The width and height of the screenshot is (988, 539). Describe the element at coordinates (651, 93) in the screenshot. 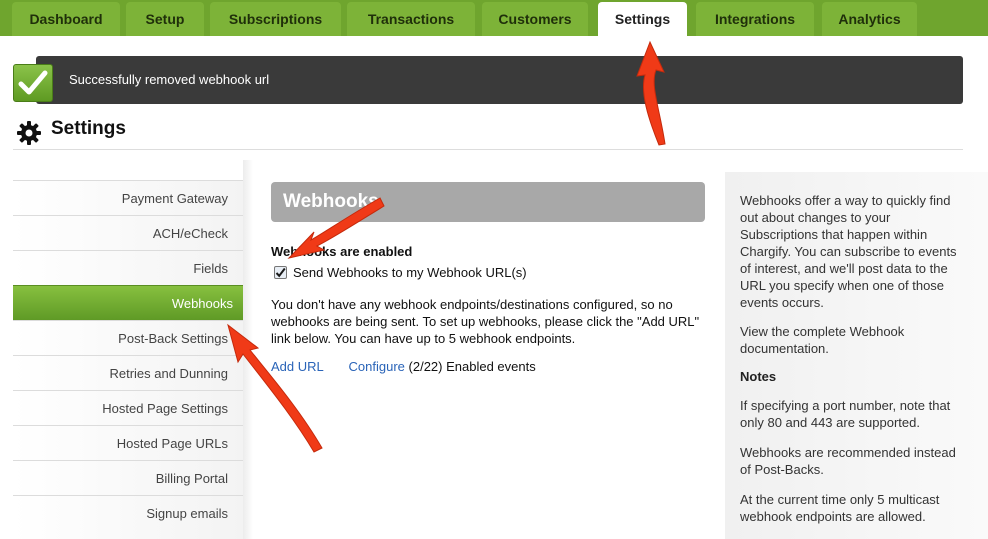

I see `arrow-to-settings-tab-icon` at that location.